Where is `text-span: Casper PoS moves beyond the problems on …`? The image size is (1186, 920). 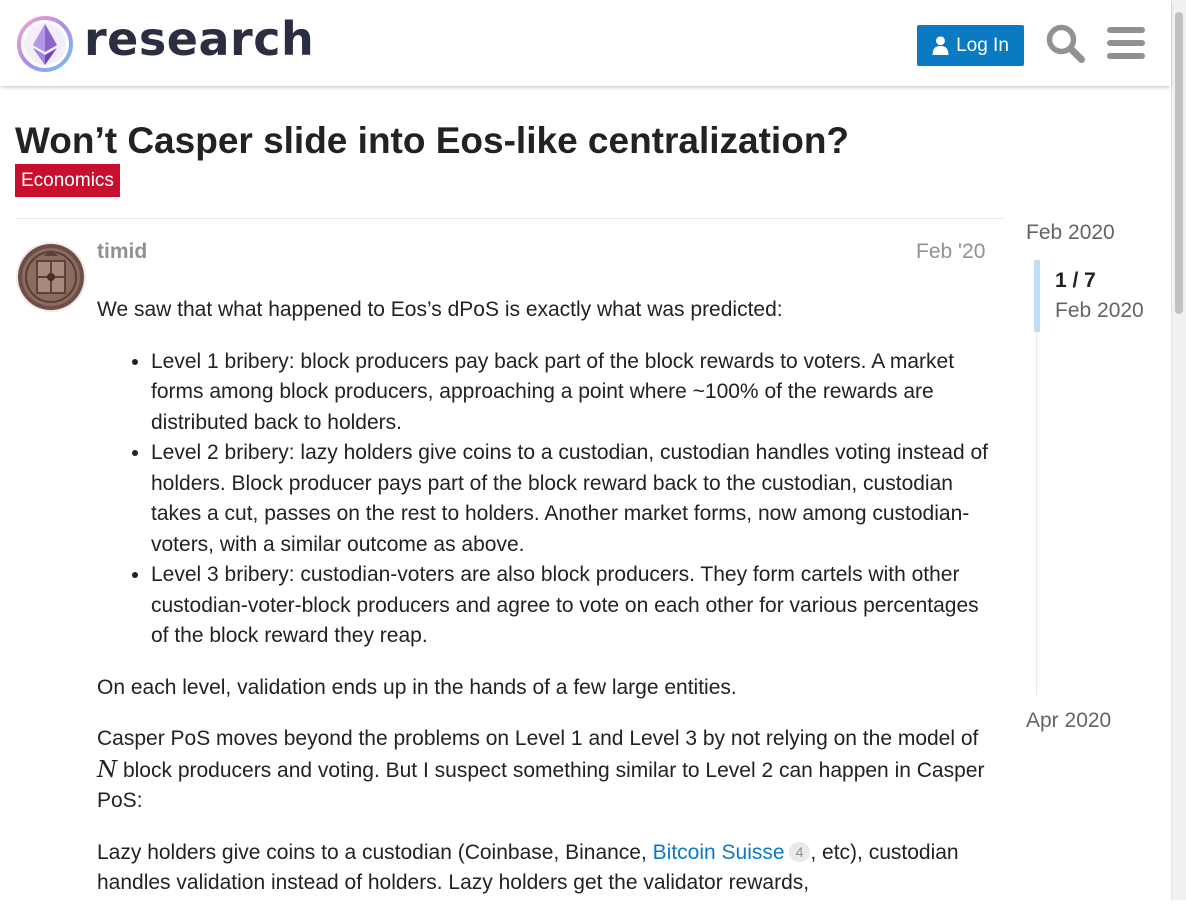
text-span: Casper PoS moves beyond the problems on … is located at coordinates (538, 738).